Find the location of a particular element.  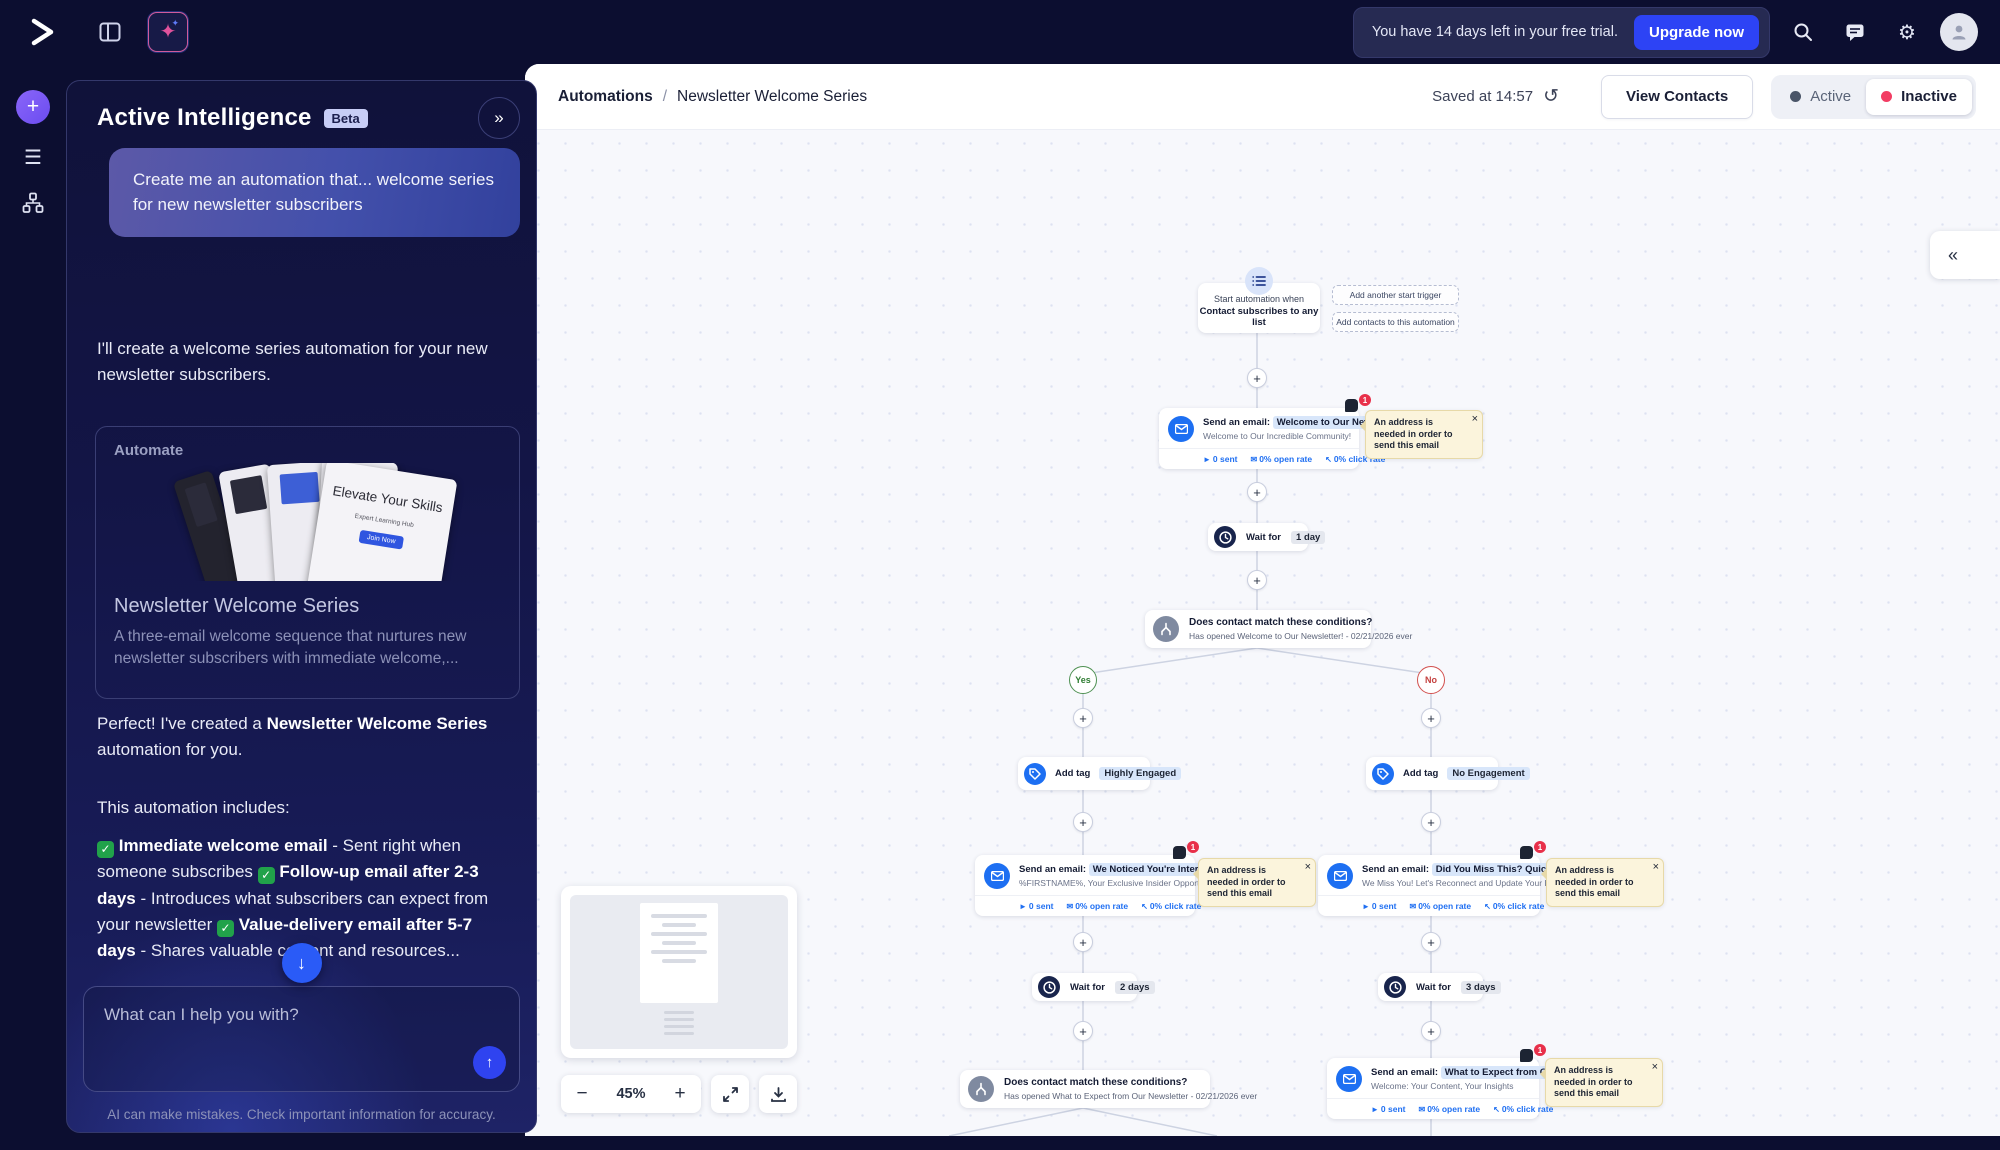

wait-node-3days: Wait for 3 days is located at coordinates (1439, 987).